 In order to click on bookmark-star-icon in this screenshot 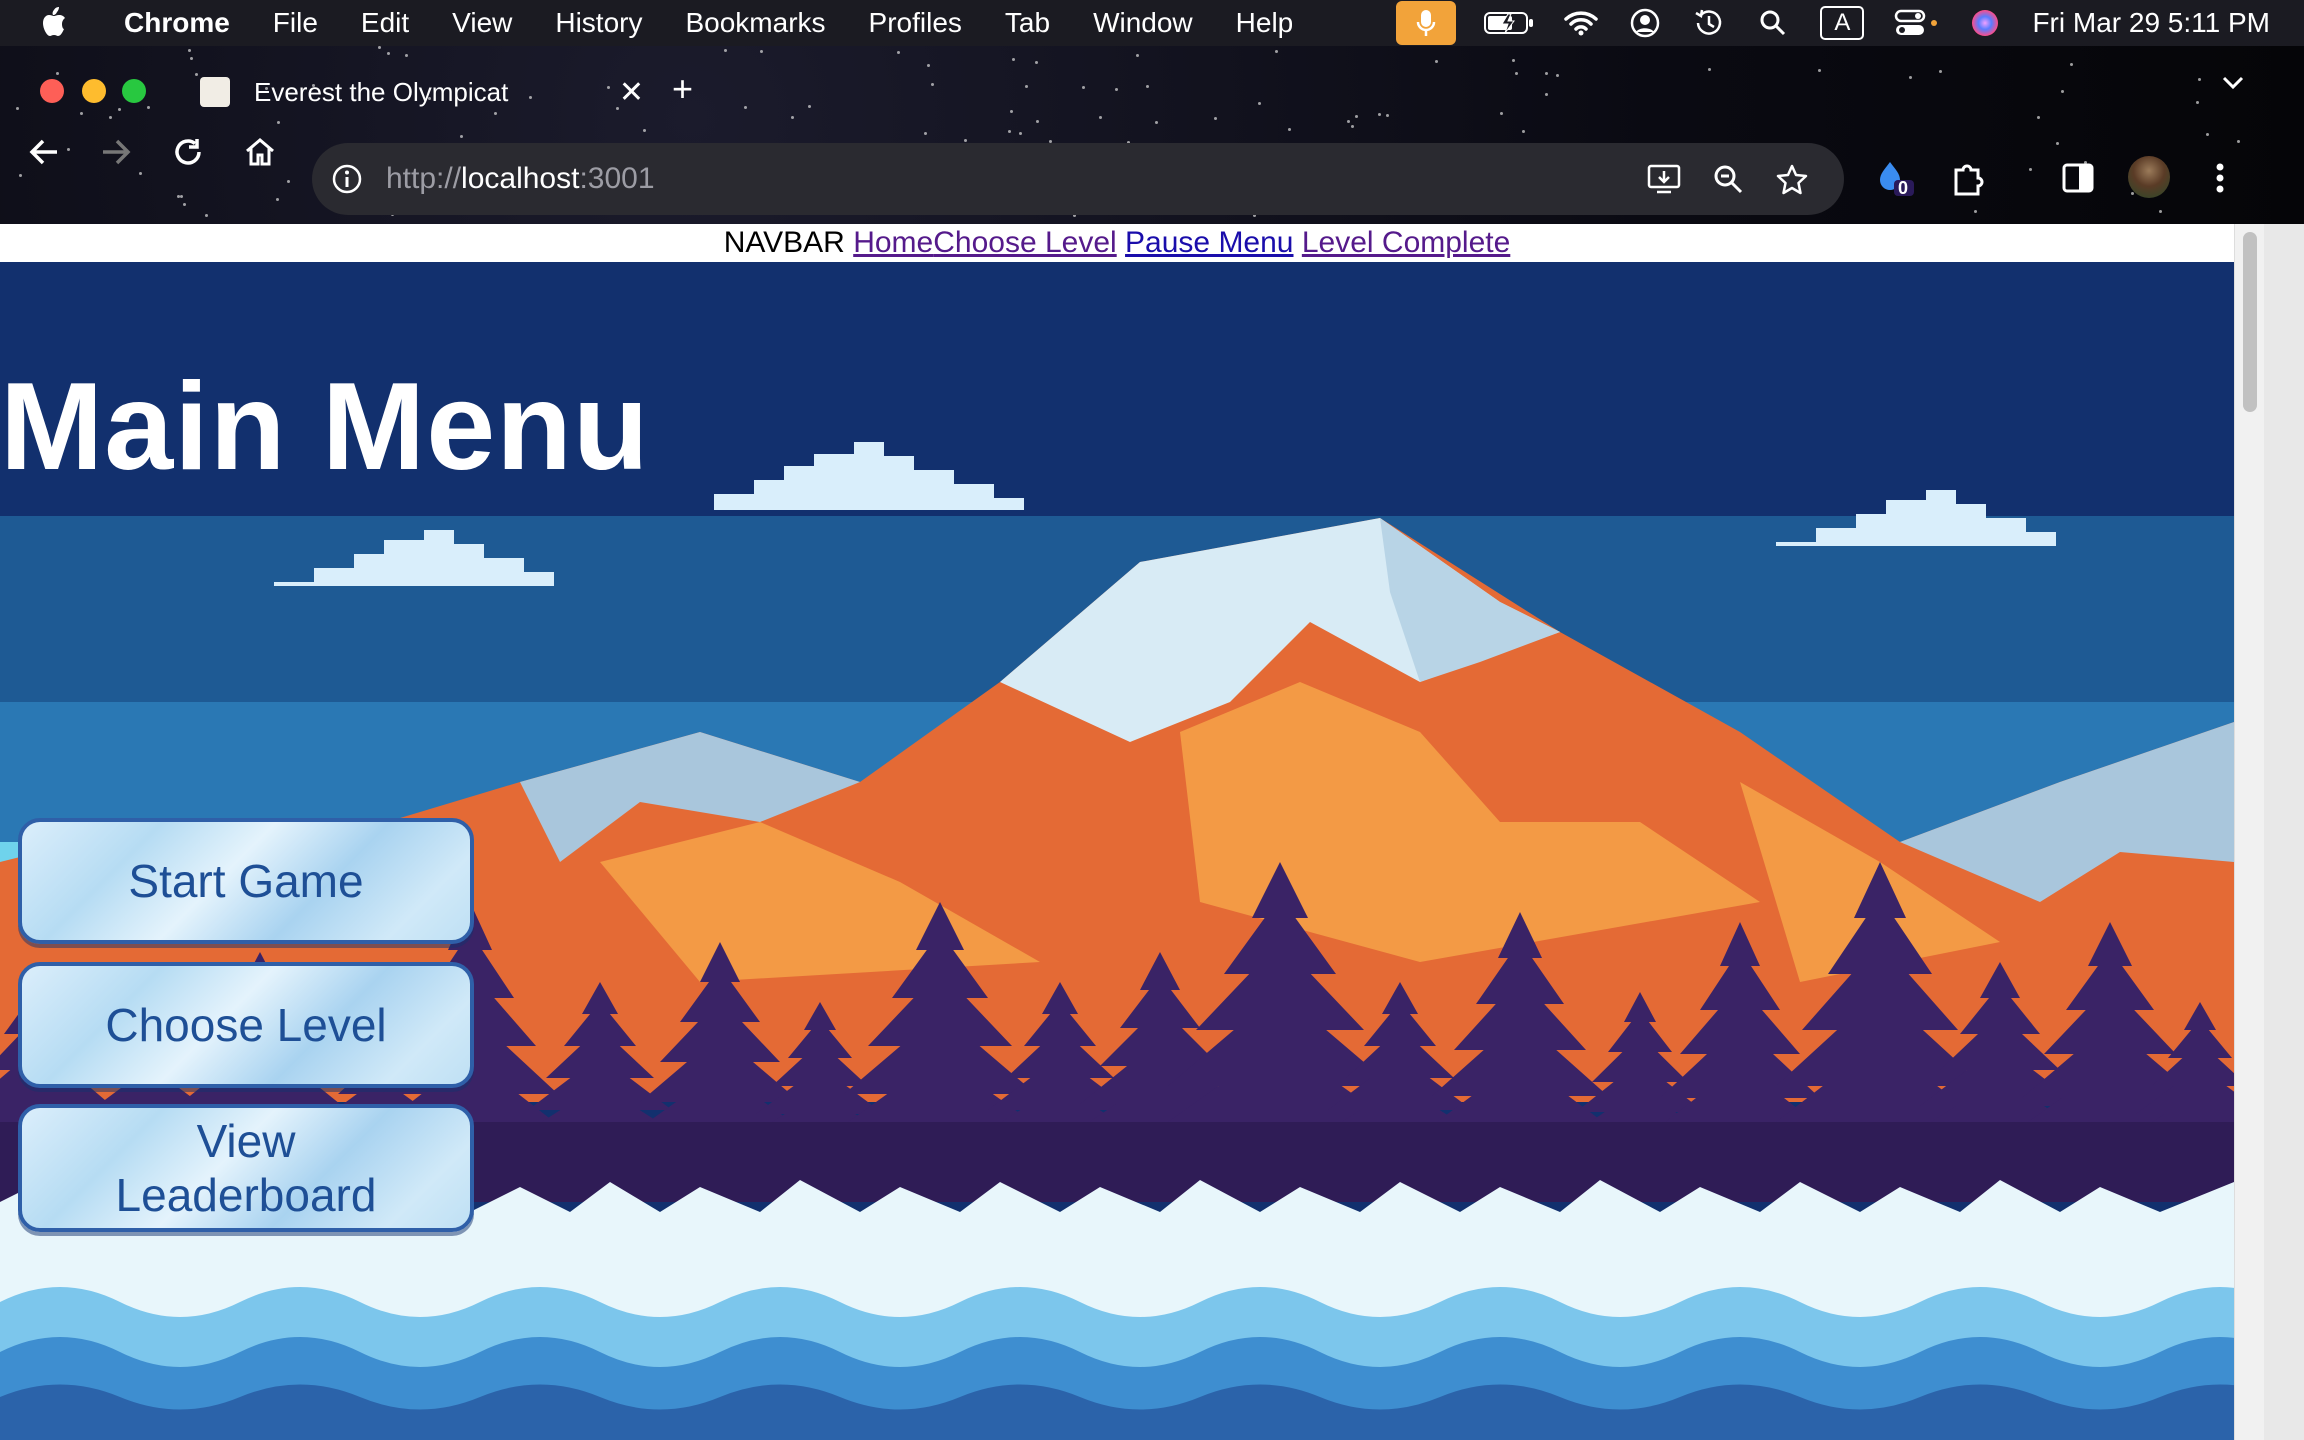, I will do `click(1792, 179)`.